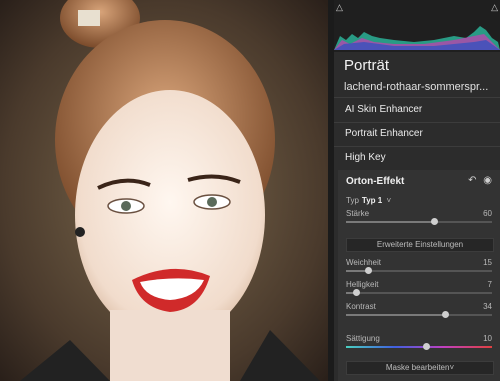 The height and width of the screenshot is (381, 500). Describe the element at coordinates (487, 338) in the screenshot. I see `saturation-value: 10` at that location.